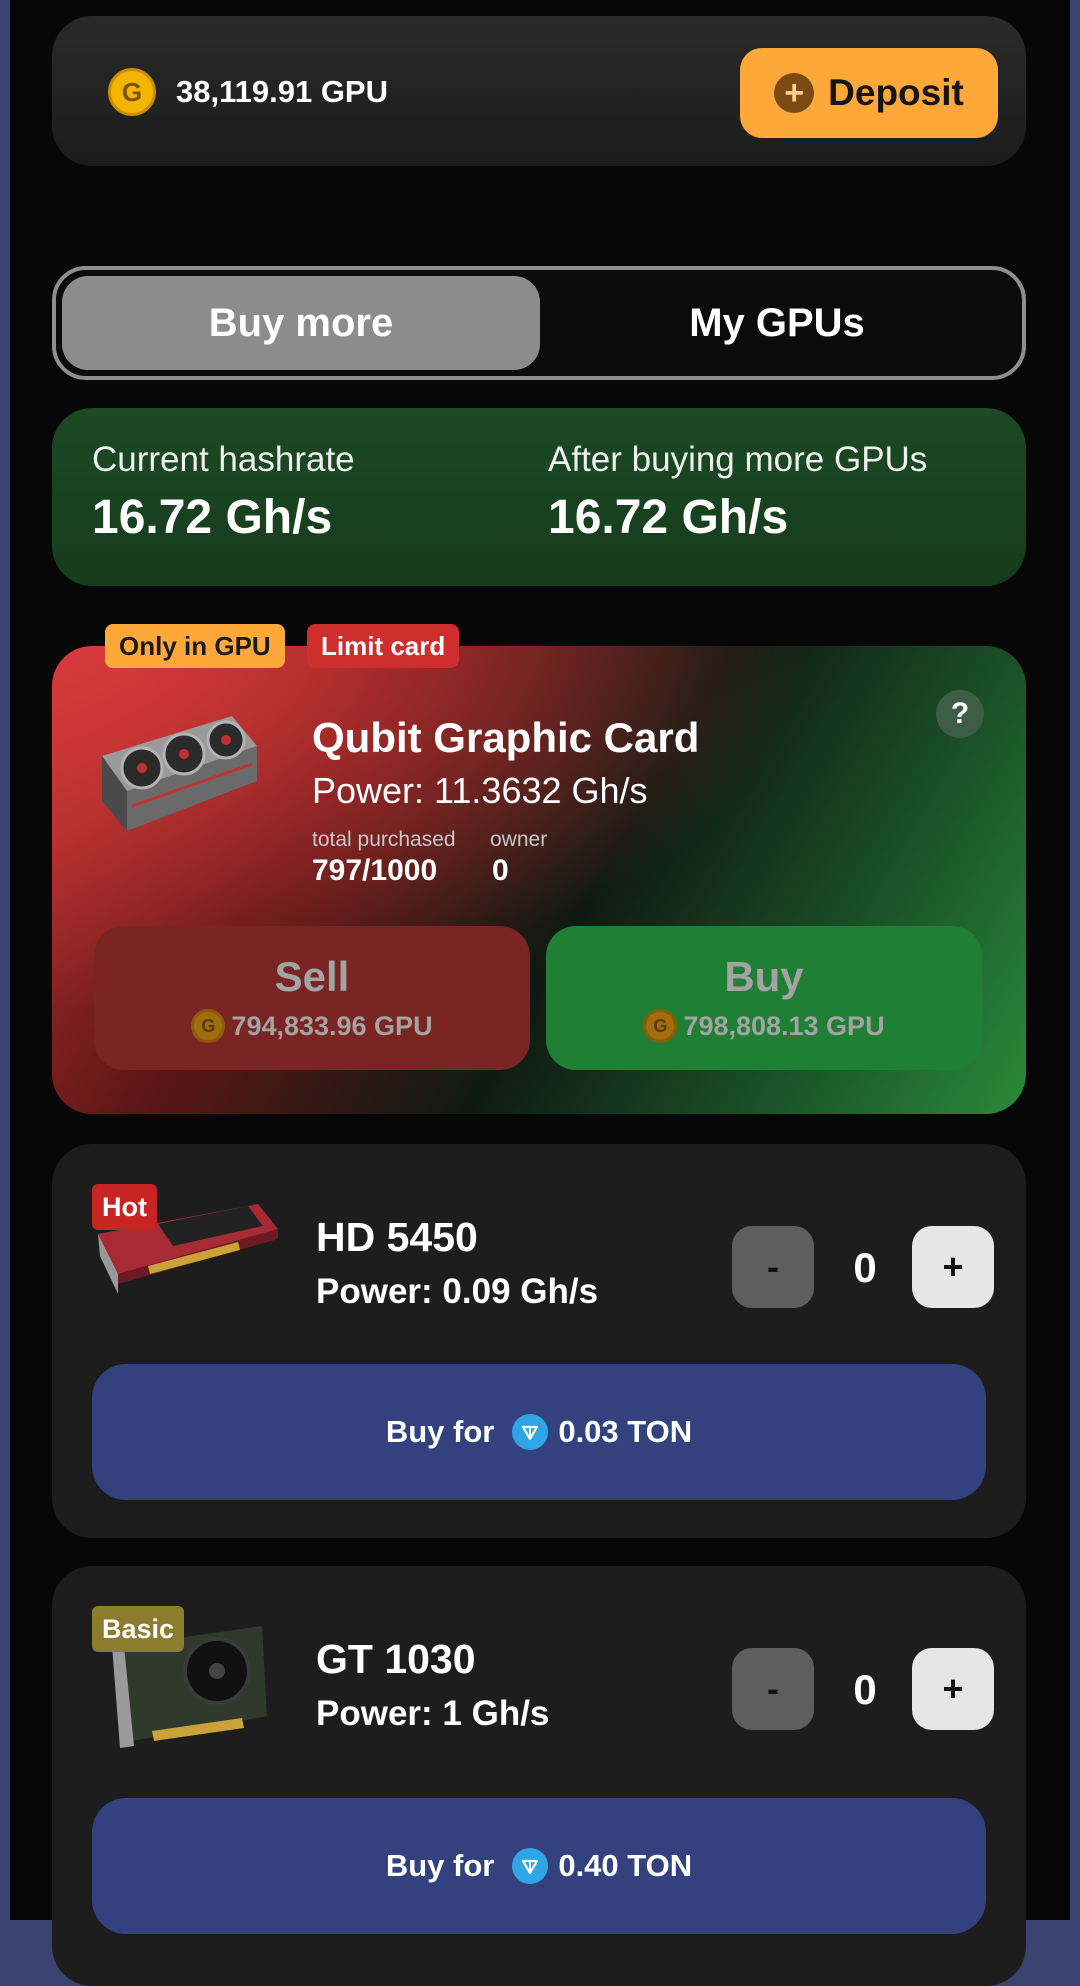  Describe the element at coordinates (519, 839) in the screenshot. I see `owner-label: owner` at that location.